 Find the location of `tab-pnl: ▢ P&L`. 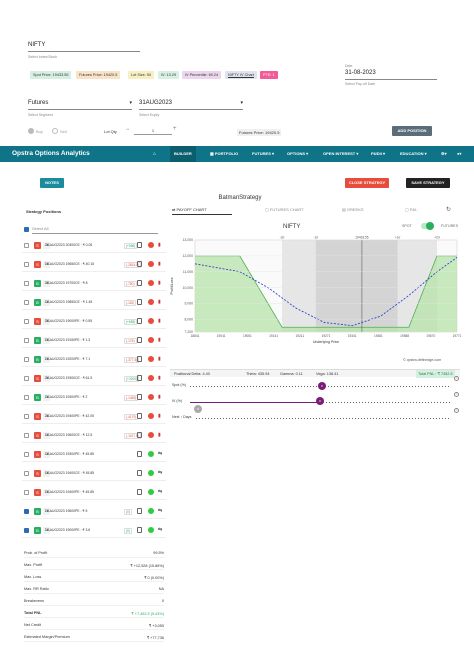

tab-pnl: ▢ P&L is located at coordinates (411, 209).